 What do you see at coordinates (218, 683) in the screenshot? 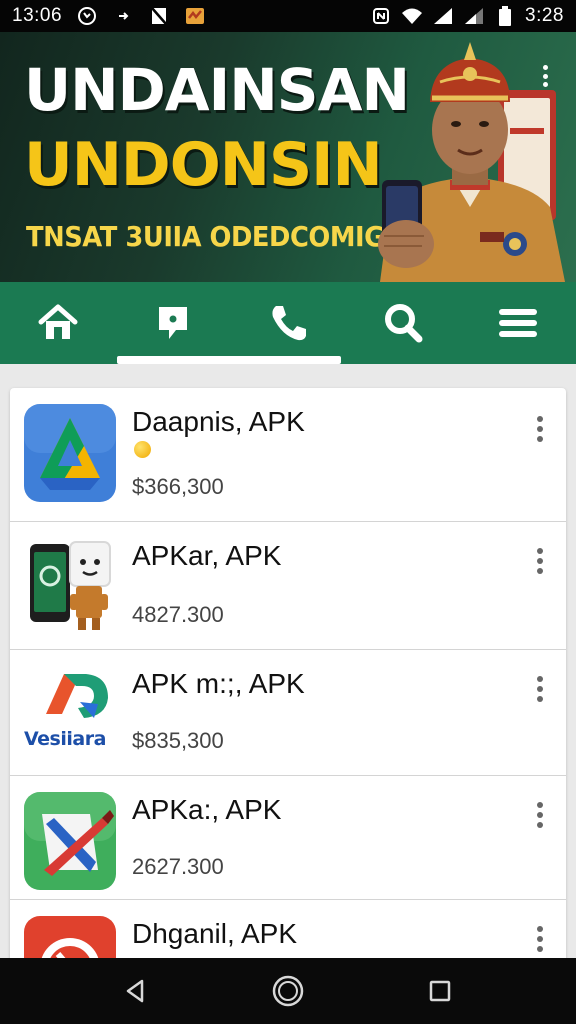
I see `app-name: APK m:;, APK` at bounding box center [218, 683].